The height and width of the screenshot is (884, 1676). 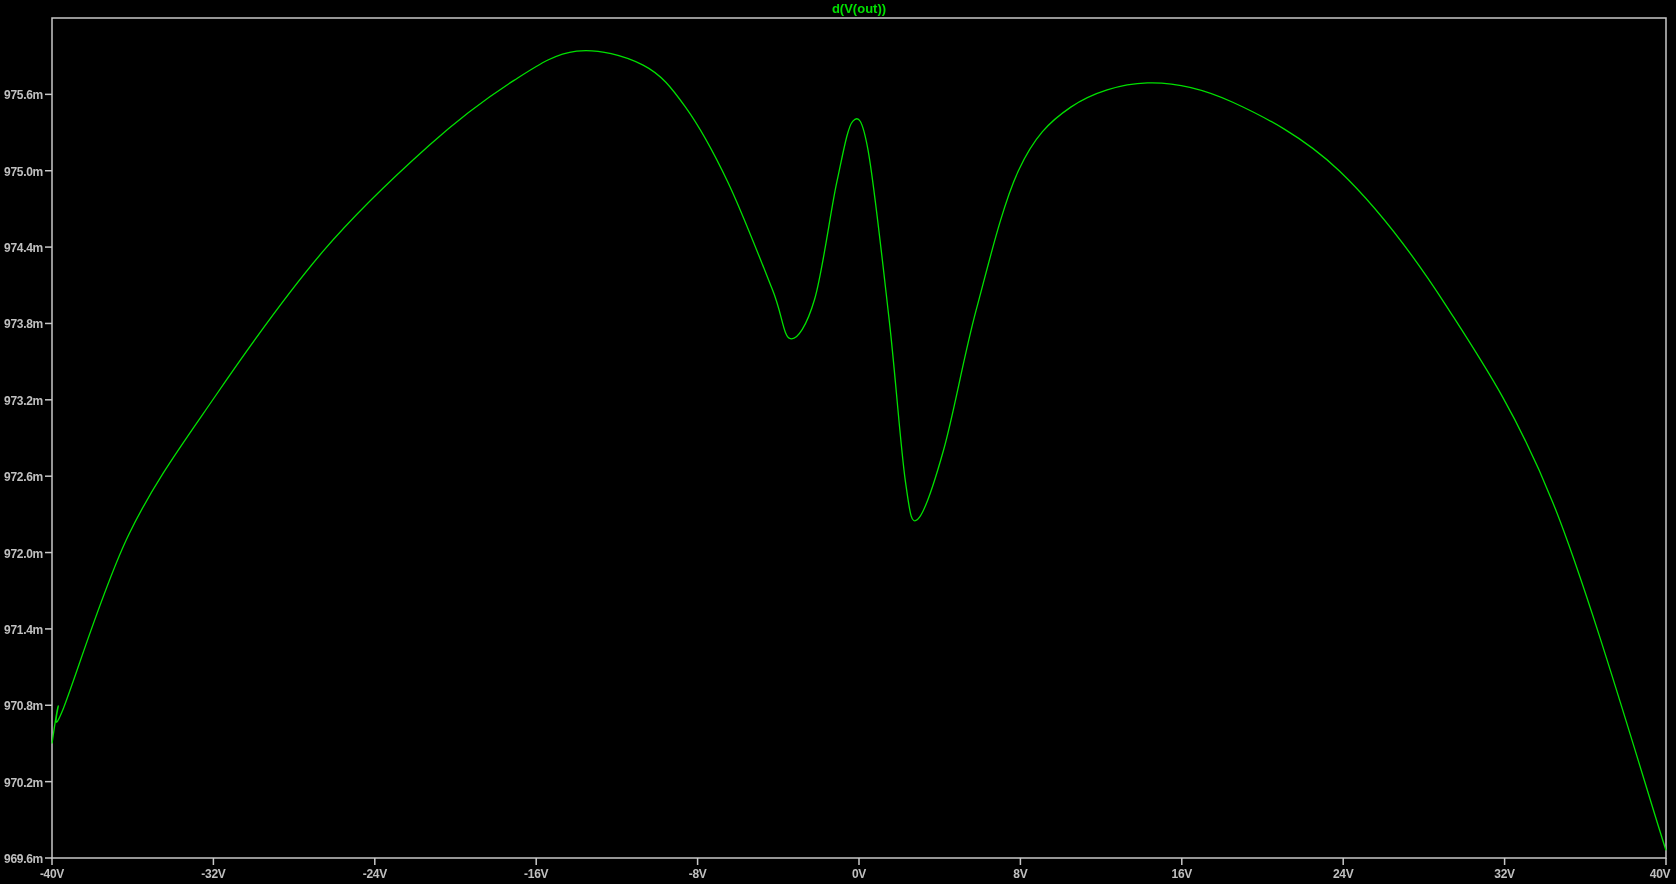 I want to click on x-tick-label: -32V, so click(x=213, y=874).